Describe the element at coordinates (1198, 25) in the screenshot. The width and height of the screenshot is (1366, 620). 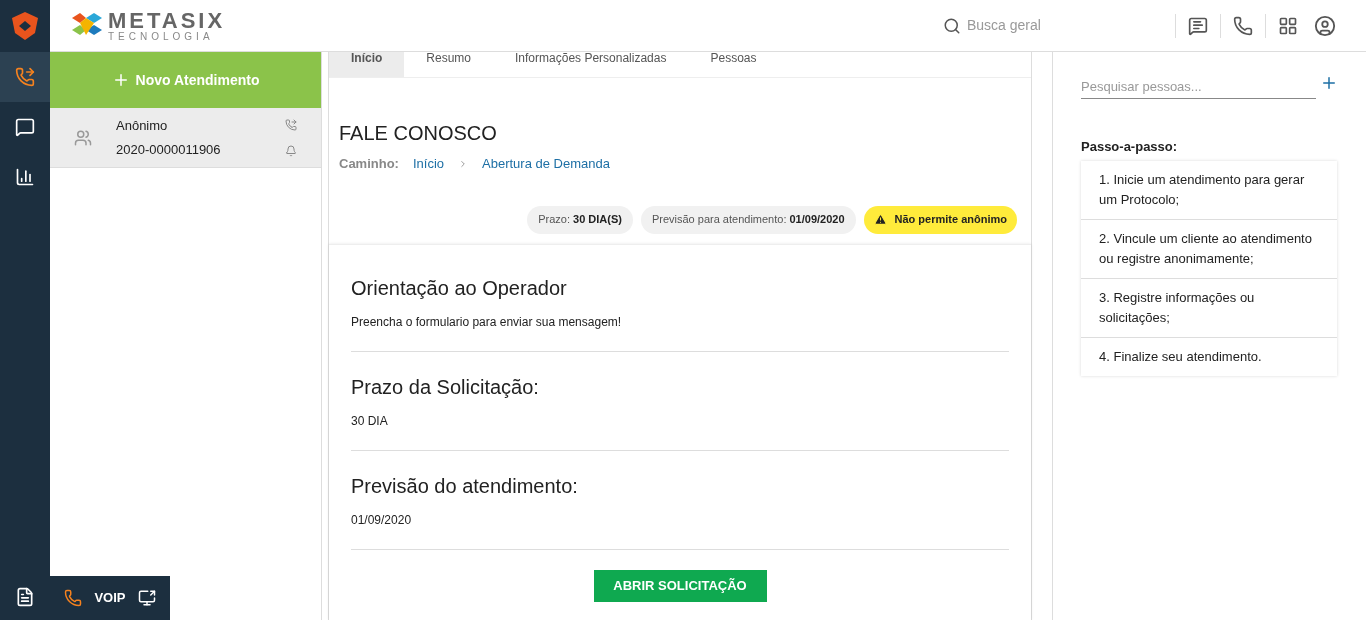
I see `message-button` at that location.